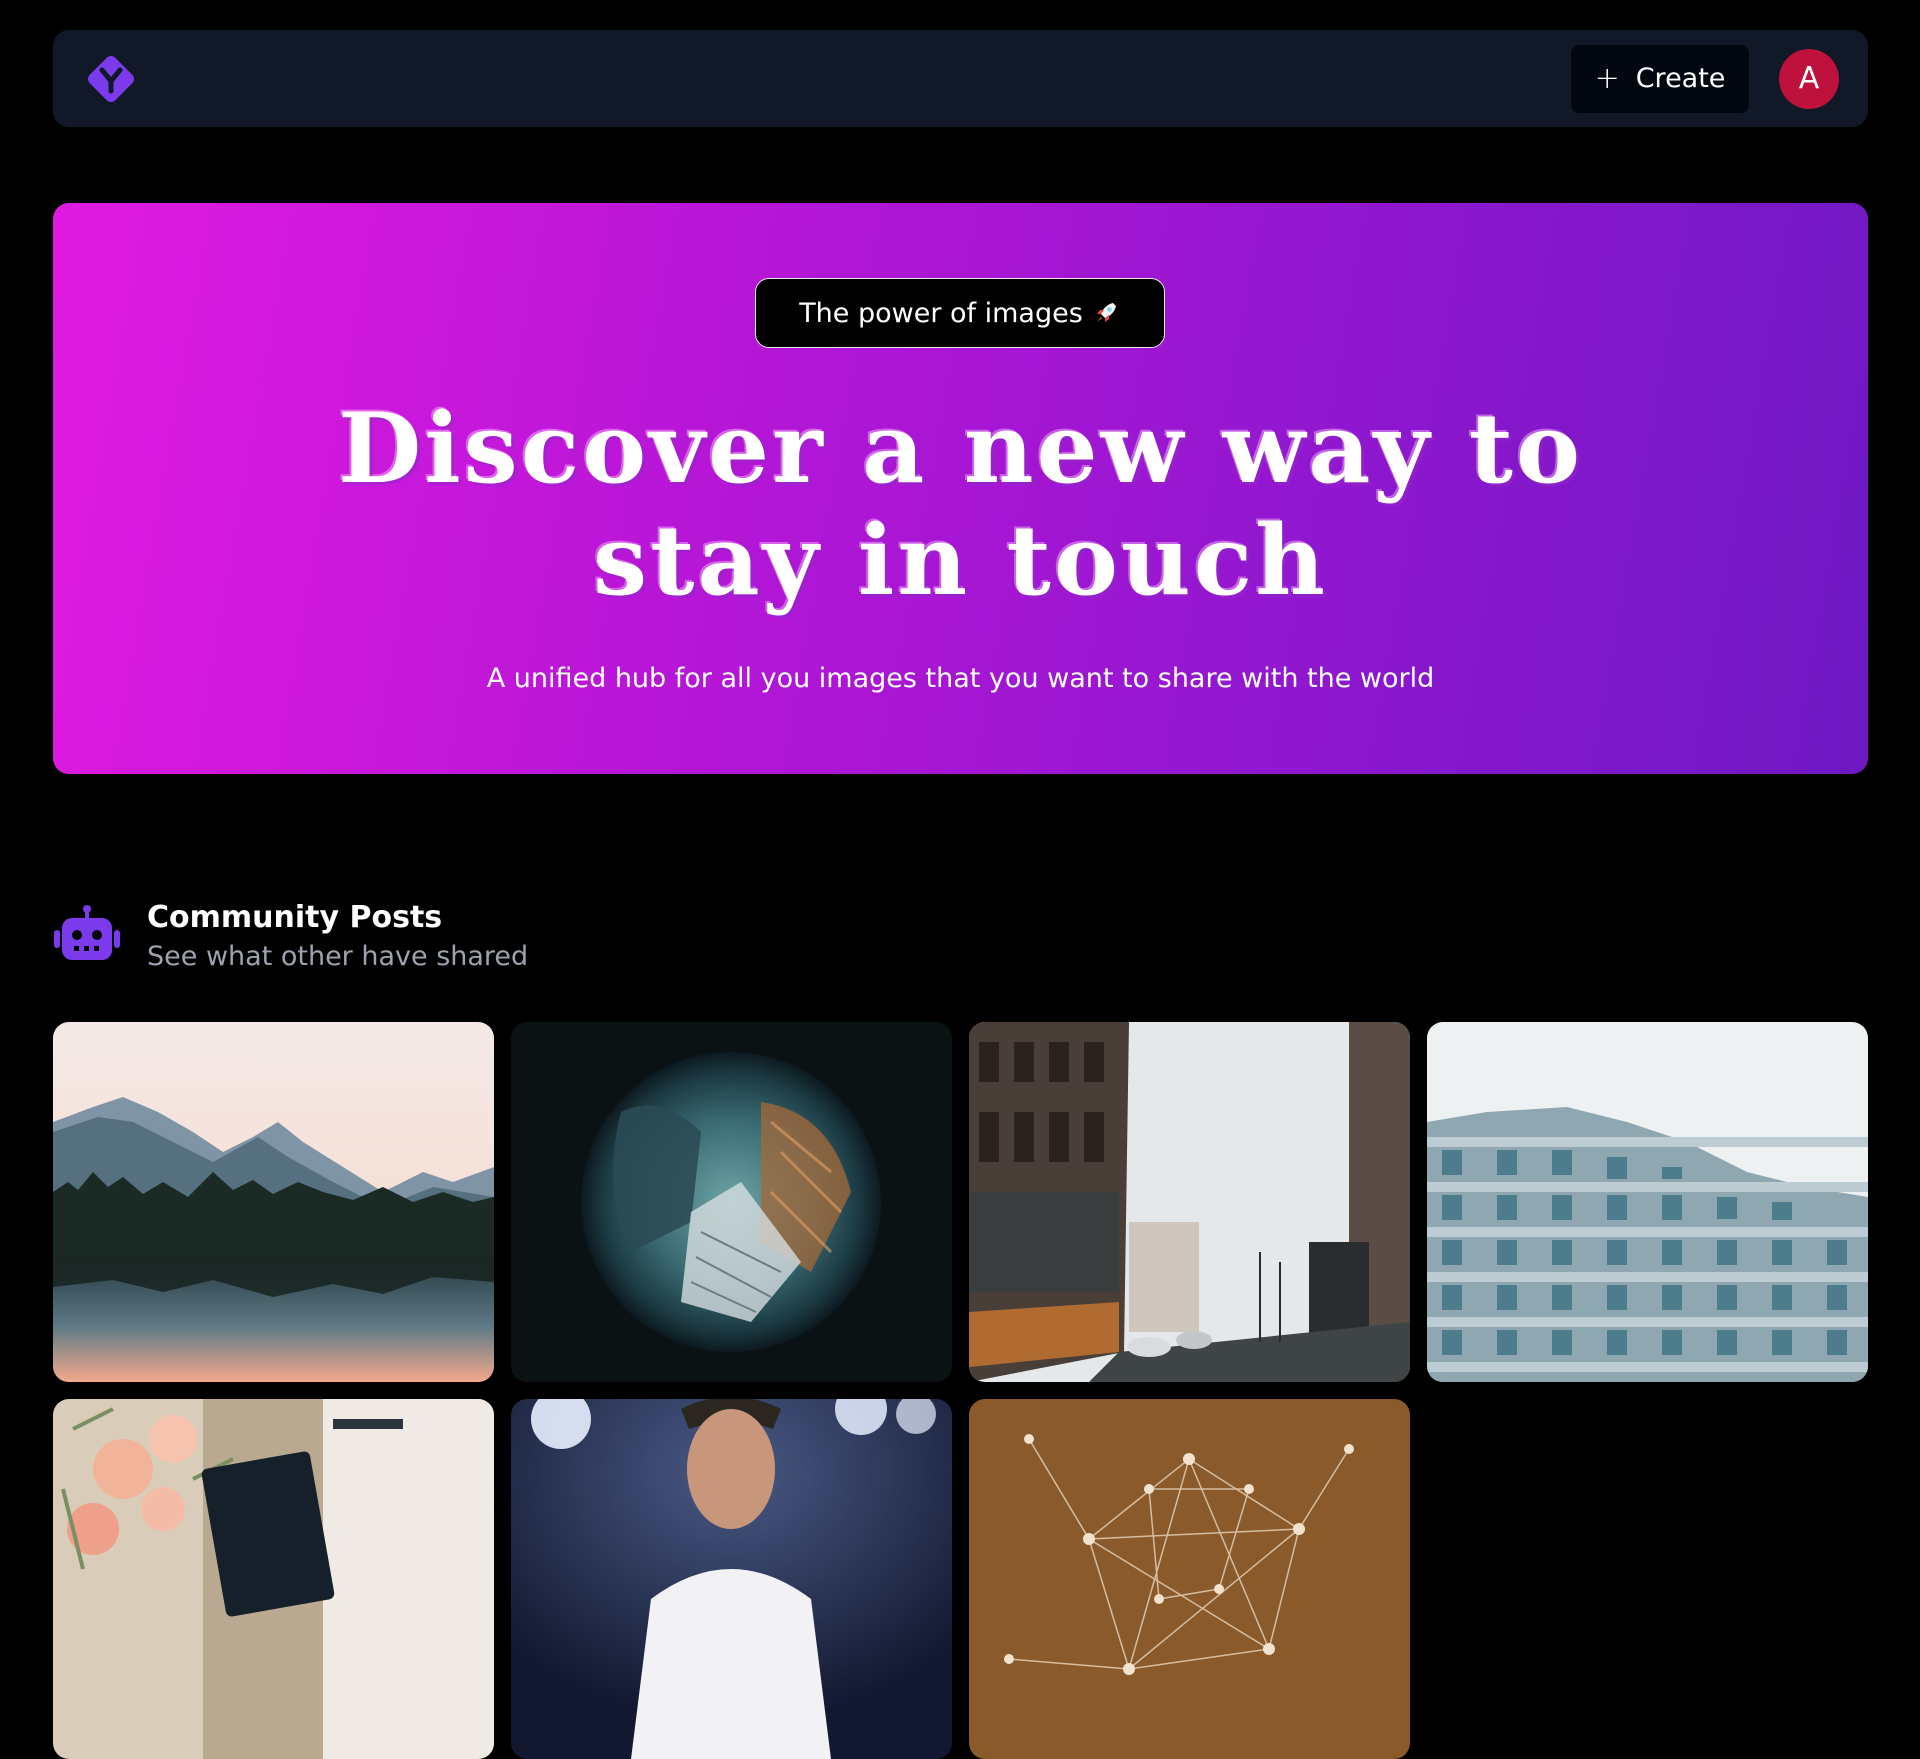 The width and height of the screenshot is (1920, 1759). What do you see at coordinates (1680, 78) in the screenshot?
I see `create-button-label: Create` at bounding box center [1680, 78].